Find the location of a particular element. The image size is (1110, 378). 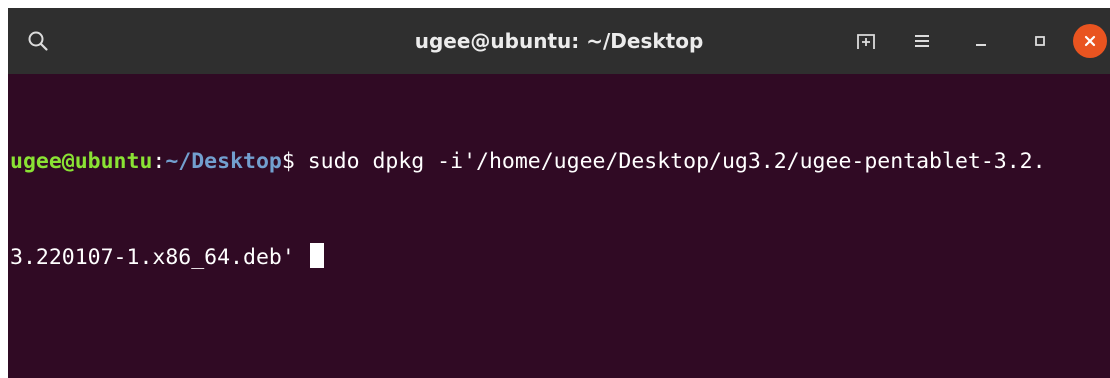

minimize-icon is located at coordinates (981, 45).